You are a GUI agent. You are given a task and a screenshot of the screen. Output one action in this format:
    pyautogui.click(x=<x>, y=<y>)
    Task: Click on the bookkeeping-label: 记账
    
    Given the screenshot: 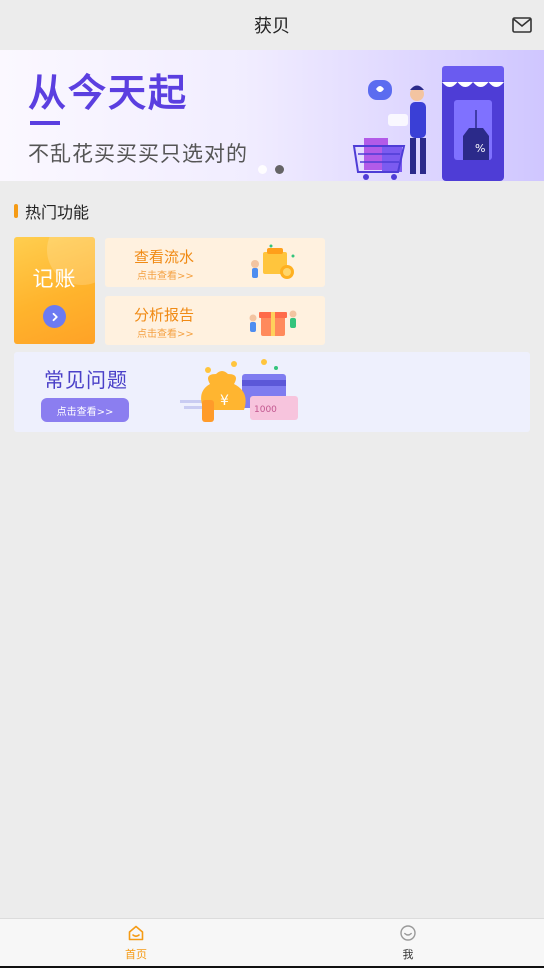 What is the action you would take?
    pyautogui.click(x=54, y=279)
    